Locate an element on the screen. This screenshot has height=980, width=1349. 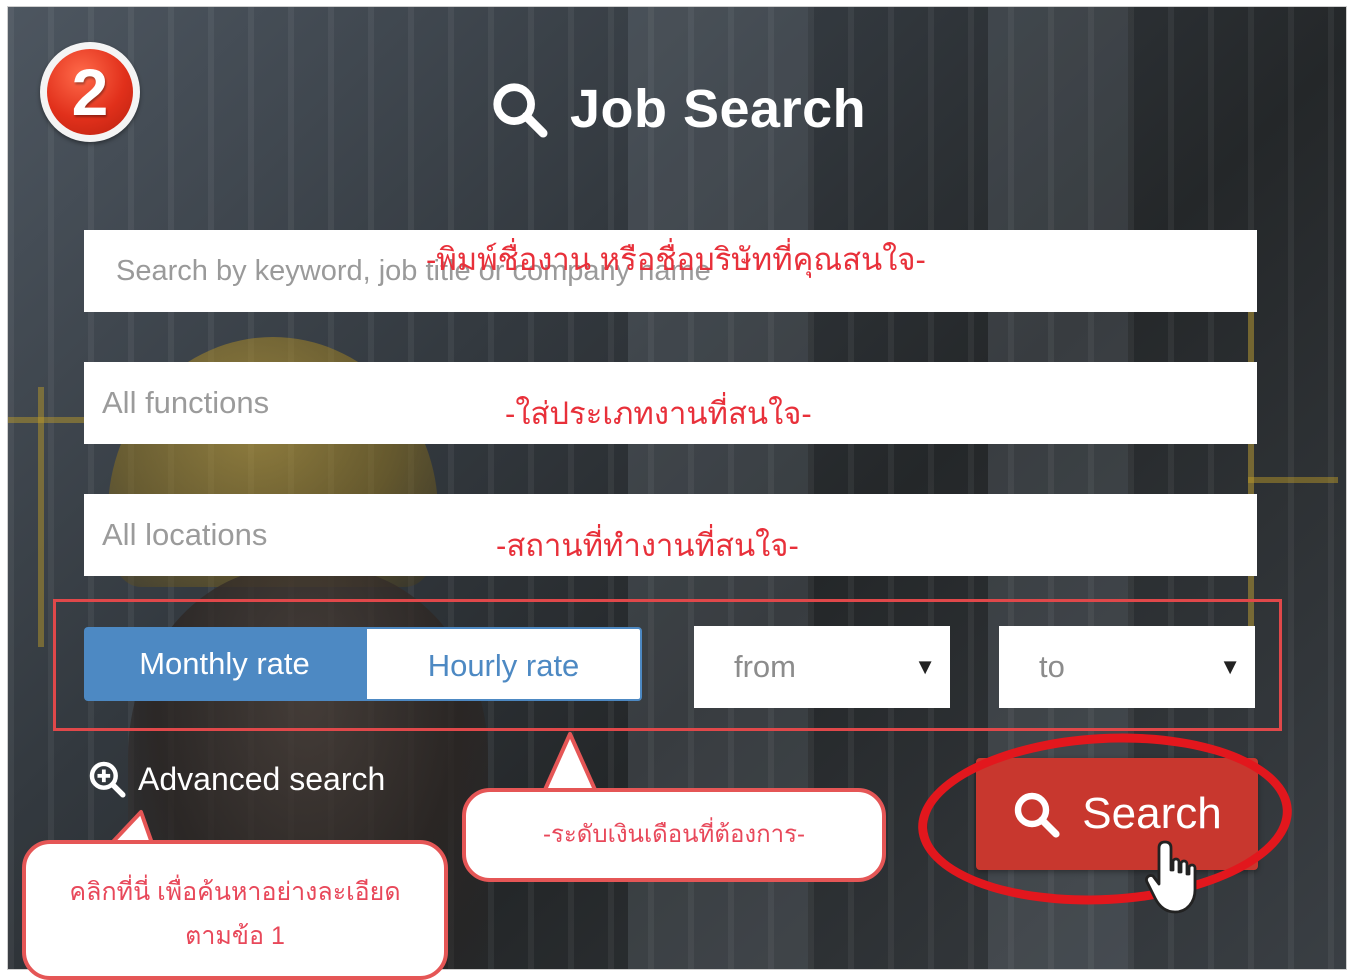
salary-callout-tail is located at coordinates (570, 763).